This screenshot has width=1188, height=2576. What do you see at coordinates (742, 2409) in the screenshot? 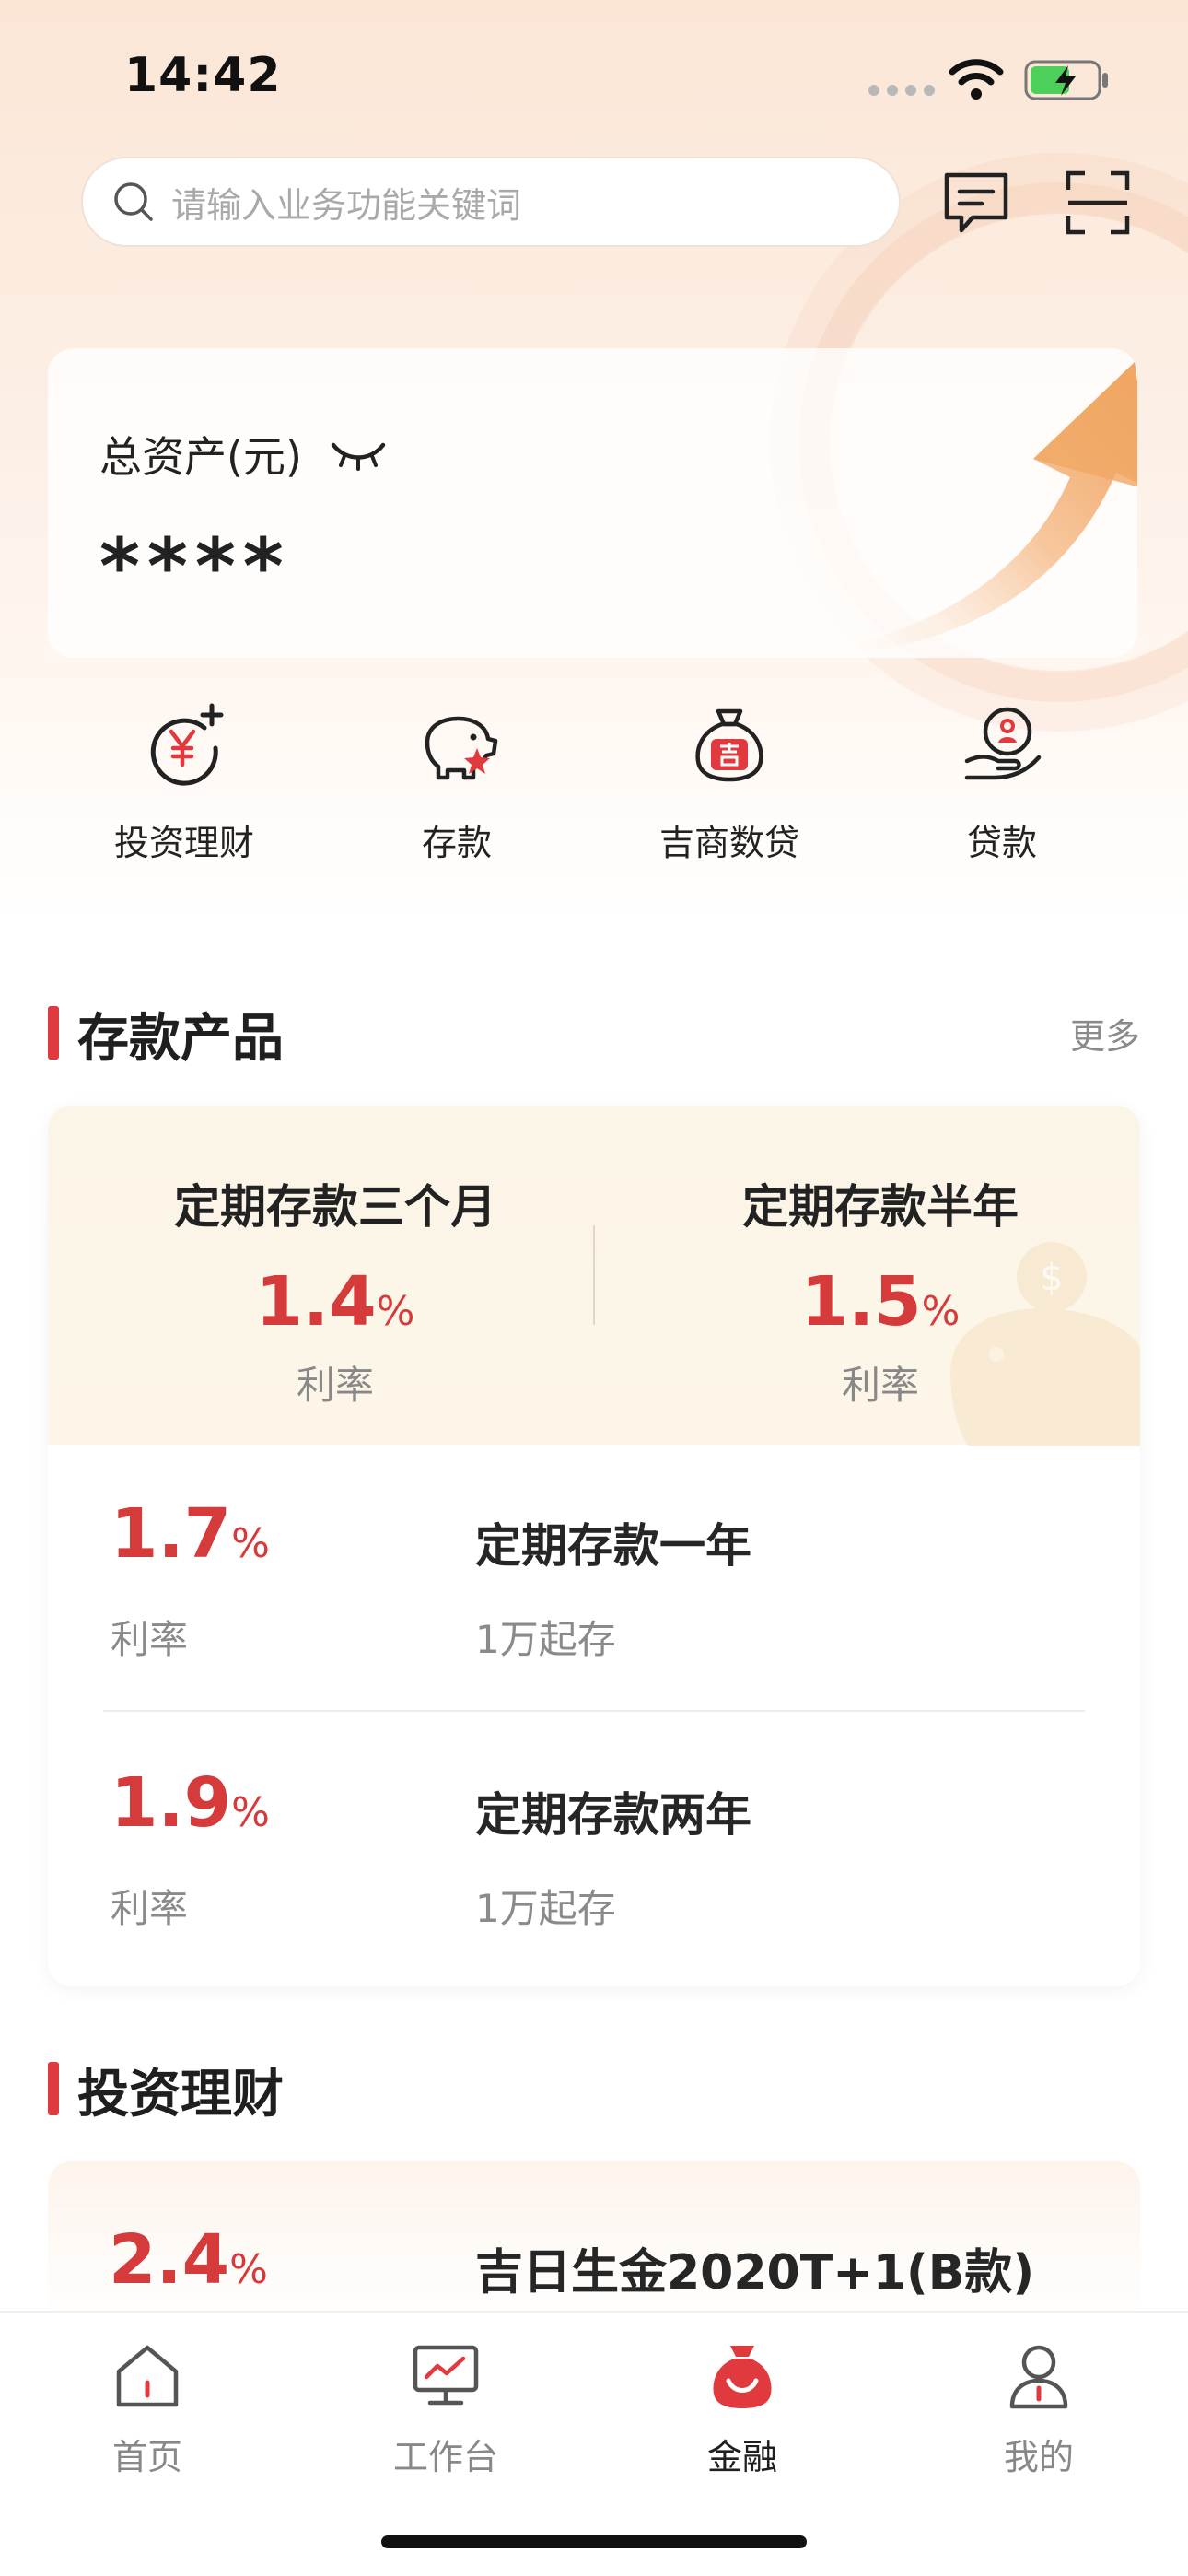
I see `tab-finance: 金融` at bounding box center [742, 2409].